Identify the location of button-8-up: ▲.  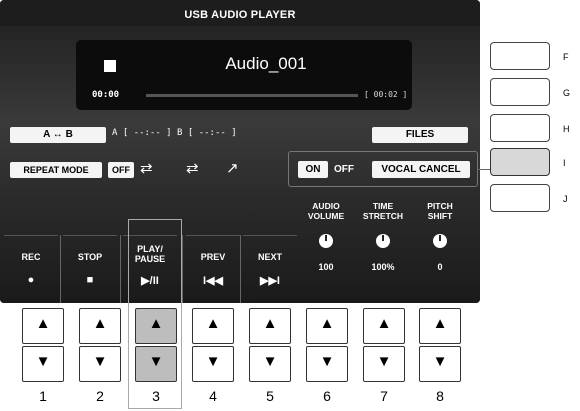
(440, 326).